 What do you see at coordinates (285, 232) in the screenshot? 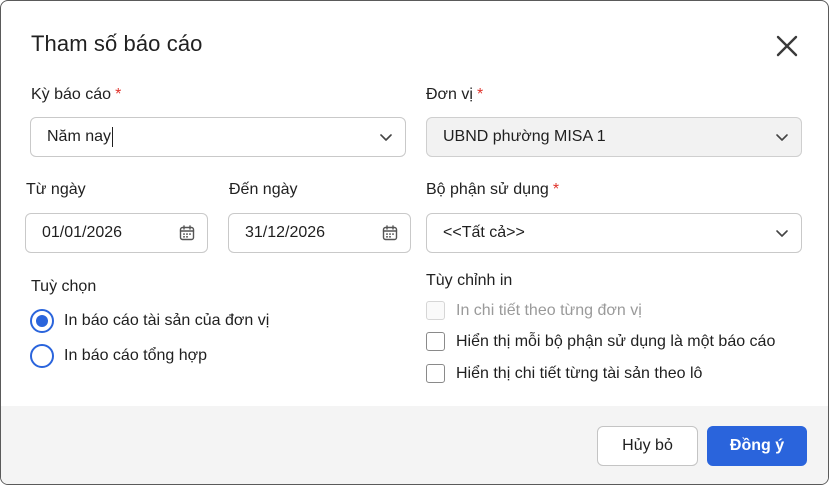
I see `to-date-value: 31/12/2026` at bounding box center [285, 232].